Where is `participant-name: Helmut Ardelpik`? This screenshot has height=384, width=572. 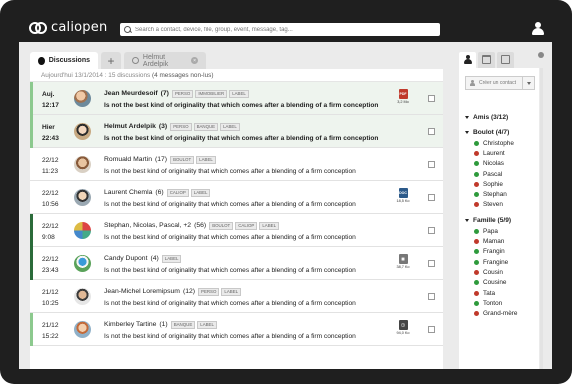 participant-name: Helmut Ardelpik is located at coordinates (130, 126).